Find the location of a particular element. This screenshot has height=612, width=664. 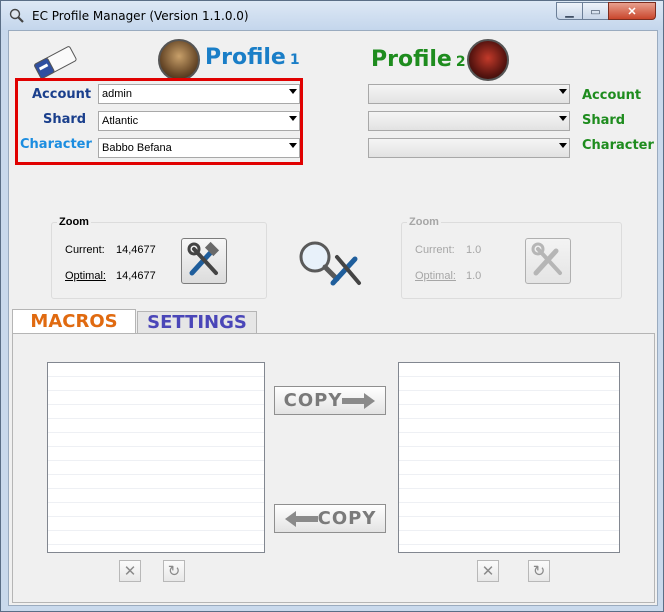

zoom2-apply-button is located at coordinates (548, 261).